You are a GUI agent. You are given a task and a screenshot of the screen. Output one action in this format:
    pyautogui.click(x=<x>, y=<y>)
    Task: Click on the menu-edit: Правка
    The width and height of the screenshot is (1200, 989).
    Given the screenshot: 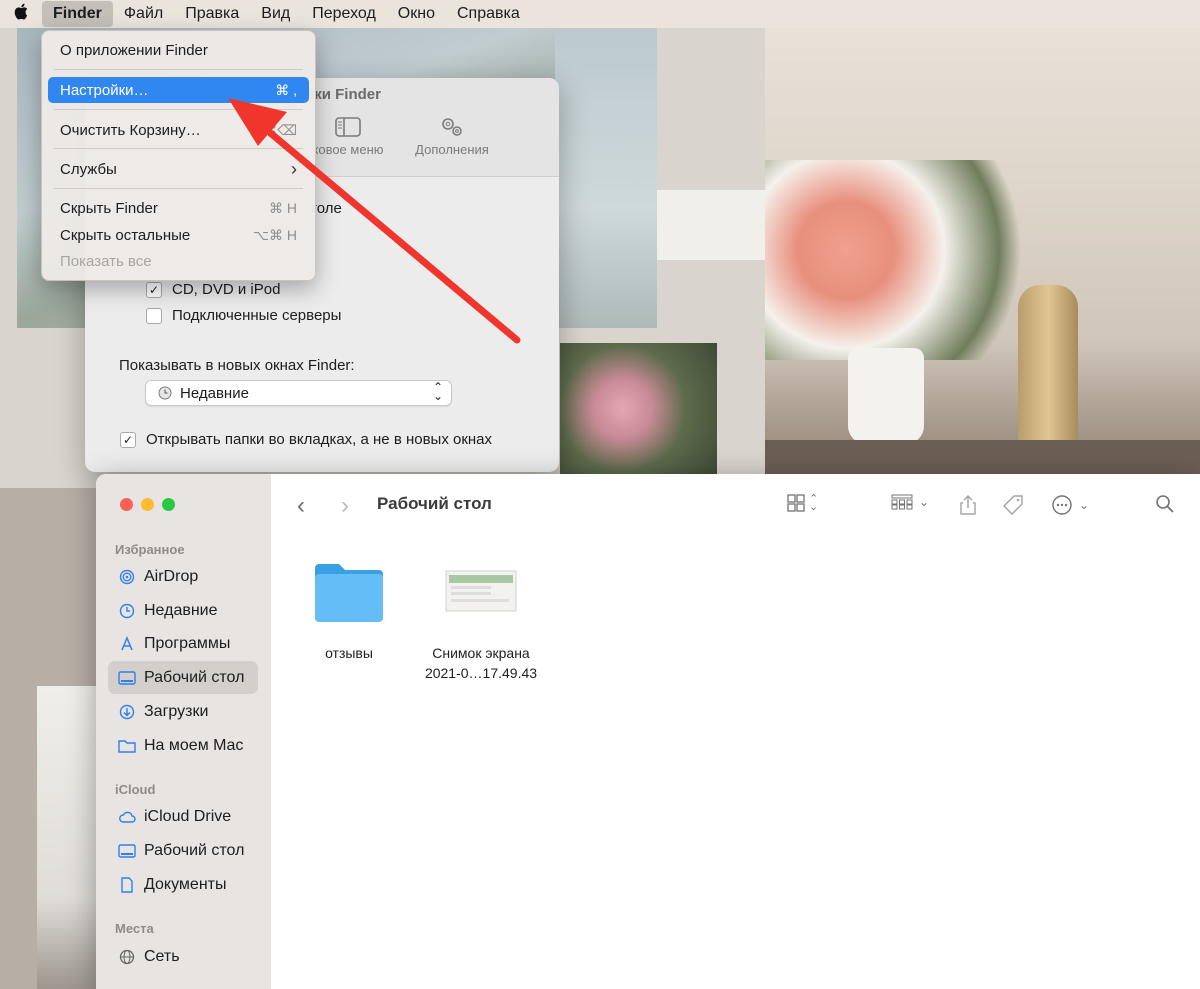 What is the action you would take?
    pyautogui.click(x=212, y=14)
    